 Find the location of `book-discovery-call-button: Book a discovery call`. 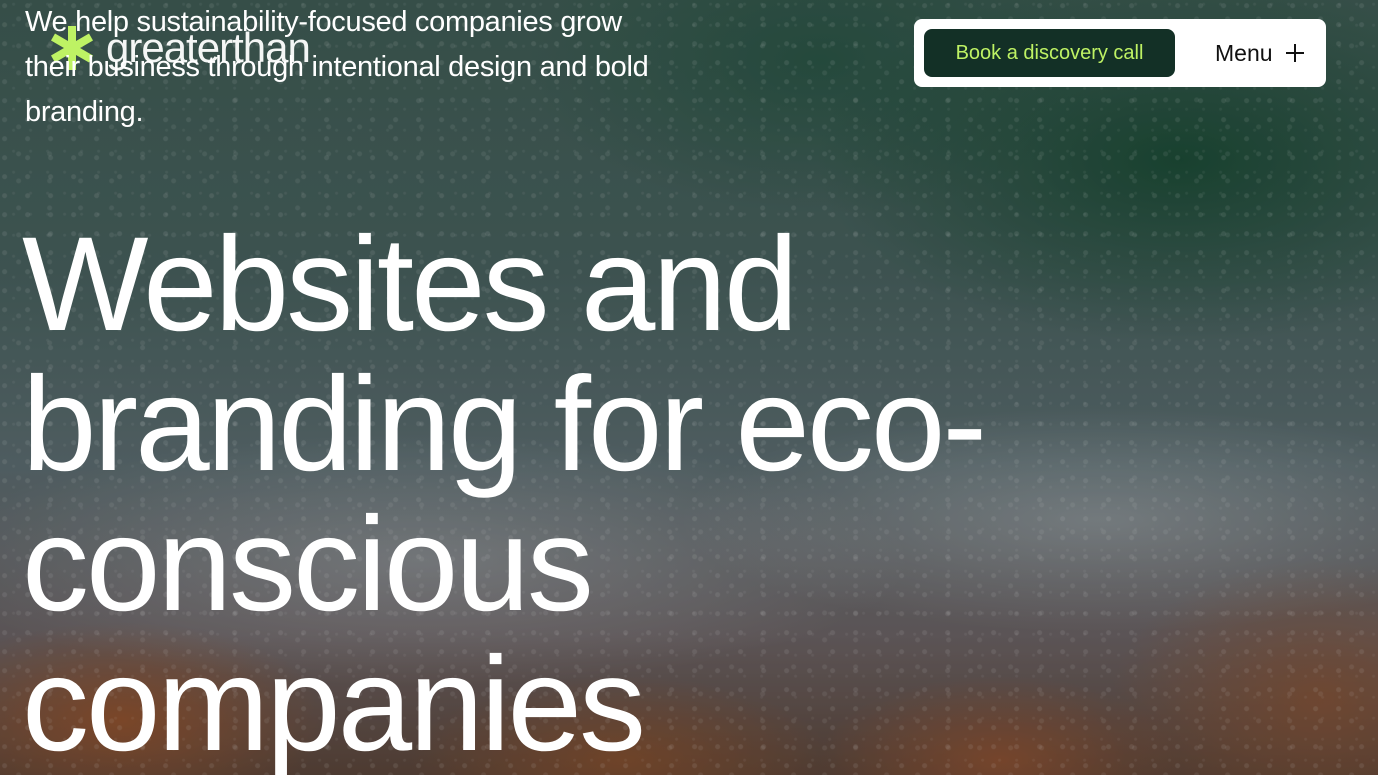

book-discovery-call-button: Book a discovery call is located at coordinates (1049, 53).